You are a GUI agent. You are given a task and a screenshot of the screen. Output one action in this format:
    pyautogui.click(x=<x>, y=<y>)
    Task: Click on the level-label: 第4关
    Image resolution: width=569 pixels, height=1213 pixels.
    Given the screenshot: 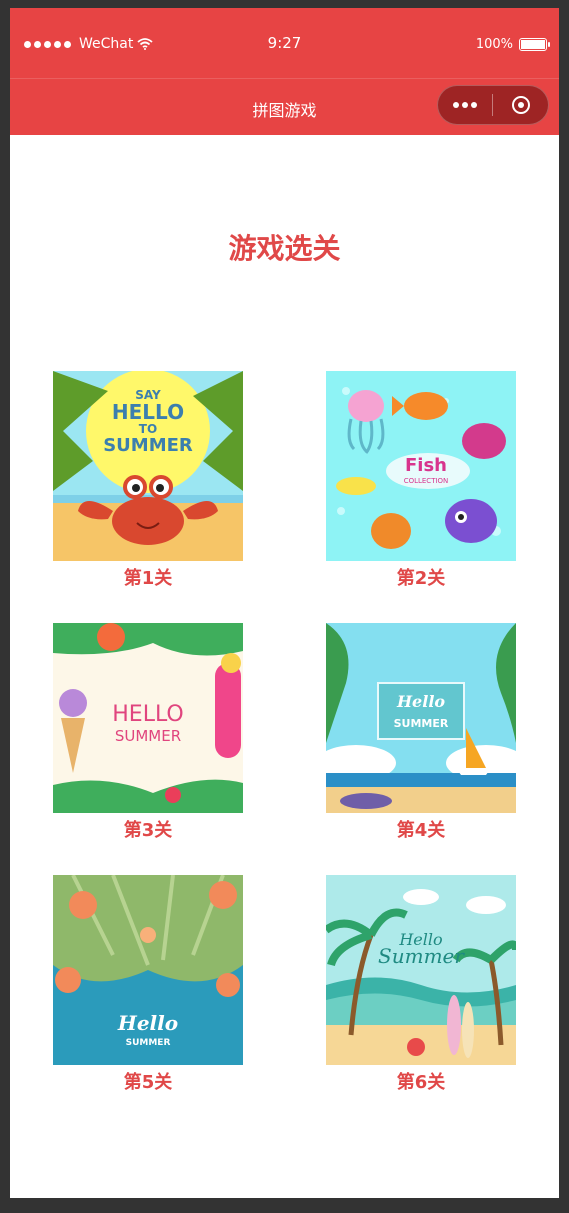 What is the action you would take?
    pyautogui.click(x=421, y=830)
    